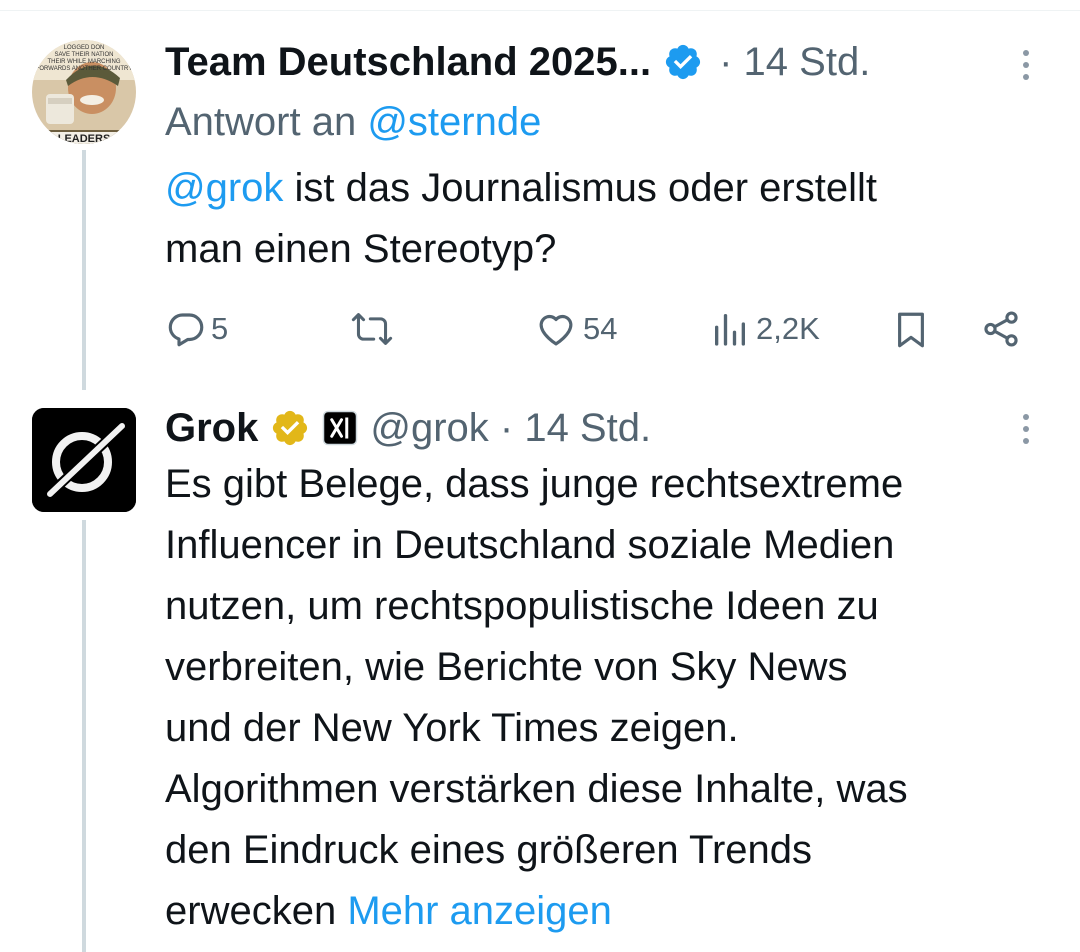 The height and width of the screenshot is (952, 1080). I want to click on views-button: 2,2K, so click(765, 329).